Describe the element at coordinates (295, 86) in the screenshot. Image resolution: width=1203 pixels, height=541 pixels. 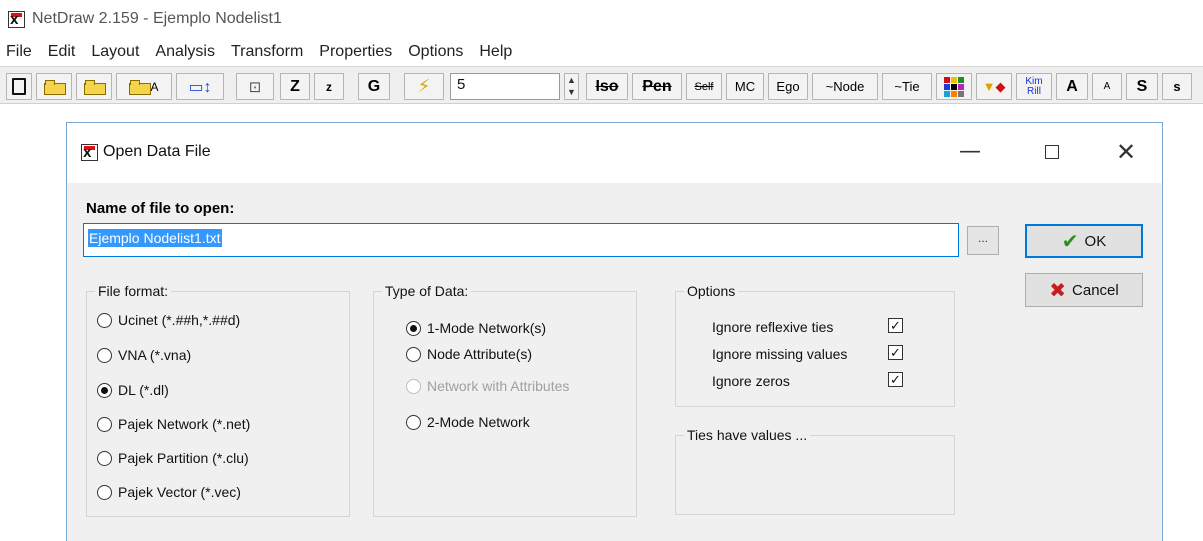
I see `zoom-in-button: Z` at that location.